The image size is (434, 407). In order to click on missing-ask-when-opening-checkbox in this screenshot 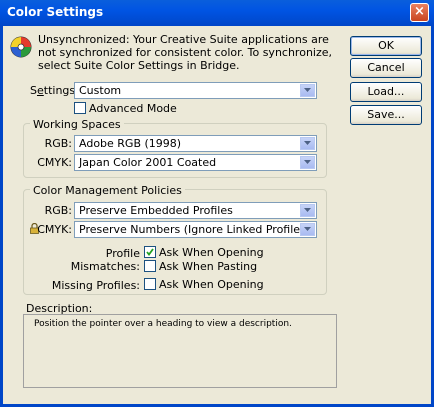, I will do `click(150, 284)`.